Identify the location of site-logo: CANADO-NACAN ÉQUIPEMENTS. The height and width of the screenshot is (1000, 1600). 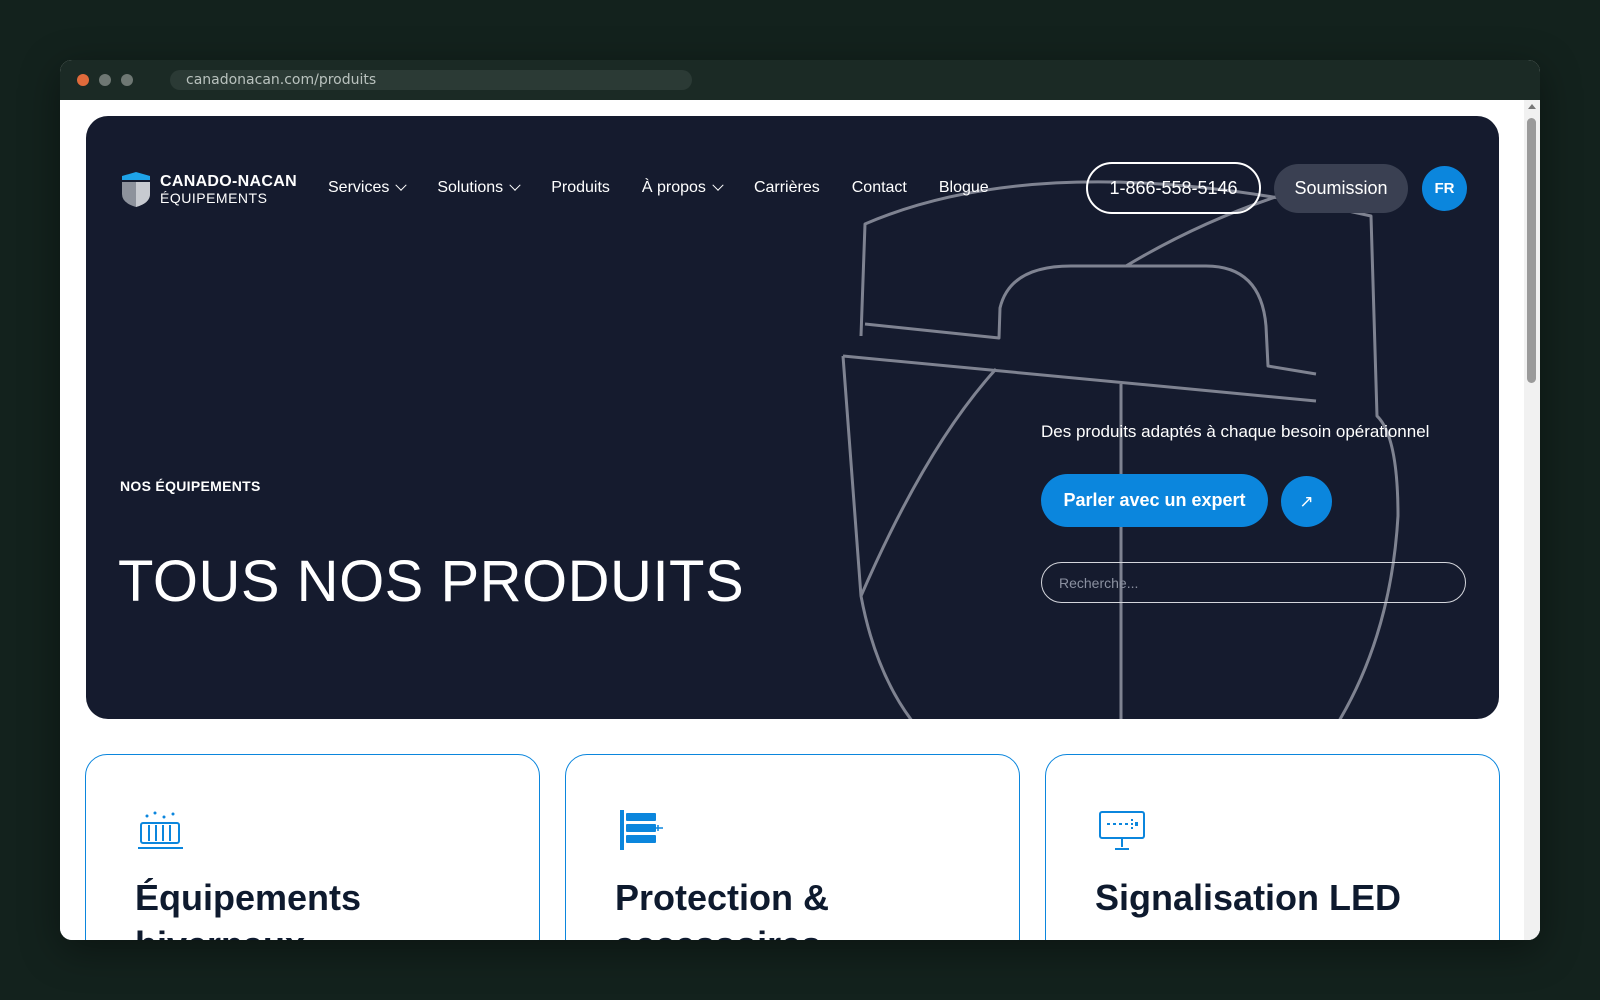
(210, 189).